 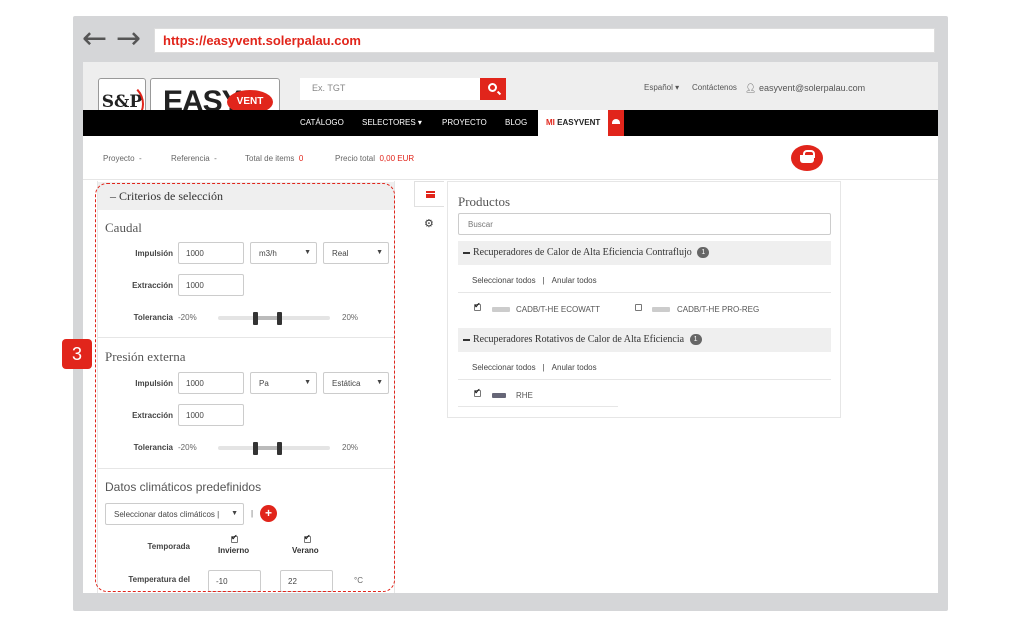 I want to click on step-badge: 3, so click(x=77, y=354).